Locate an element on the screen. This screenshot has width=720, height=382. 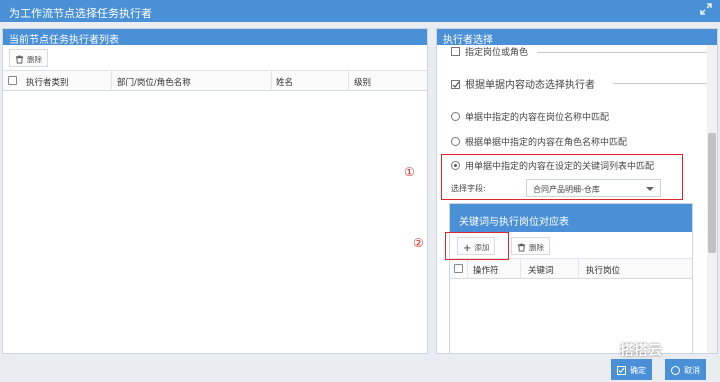
match-role-radio is located at coordinates (455, 141).